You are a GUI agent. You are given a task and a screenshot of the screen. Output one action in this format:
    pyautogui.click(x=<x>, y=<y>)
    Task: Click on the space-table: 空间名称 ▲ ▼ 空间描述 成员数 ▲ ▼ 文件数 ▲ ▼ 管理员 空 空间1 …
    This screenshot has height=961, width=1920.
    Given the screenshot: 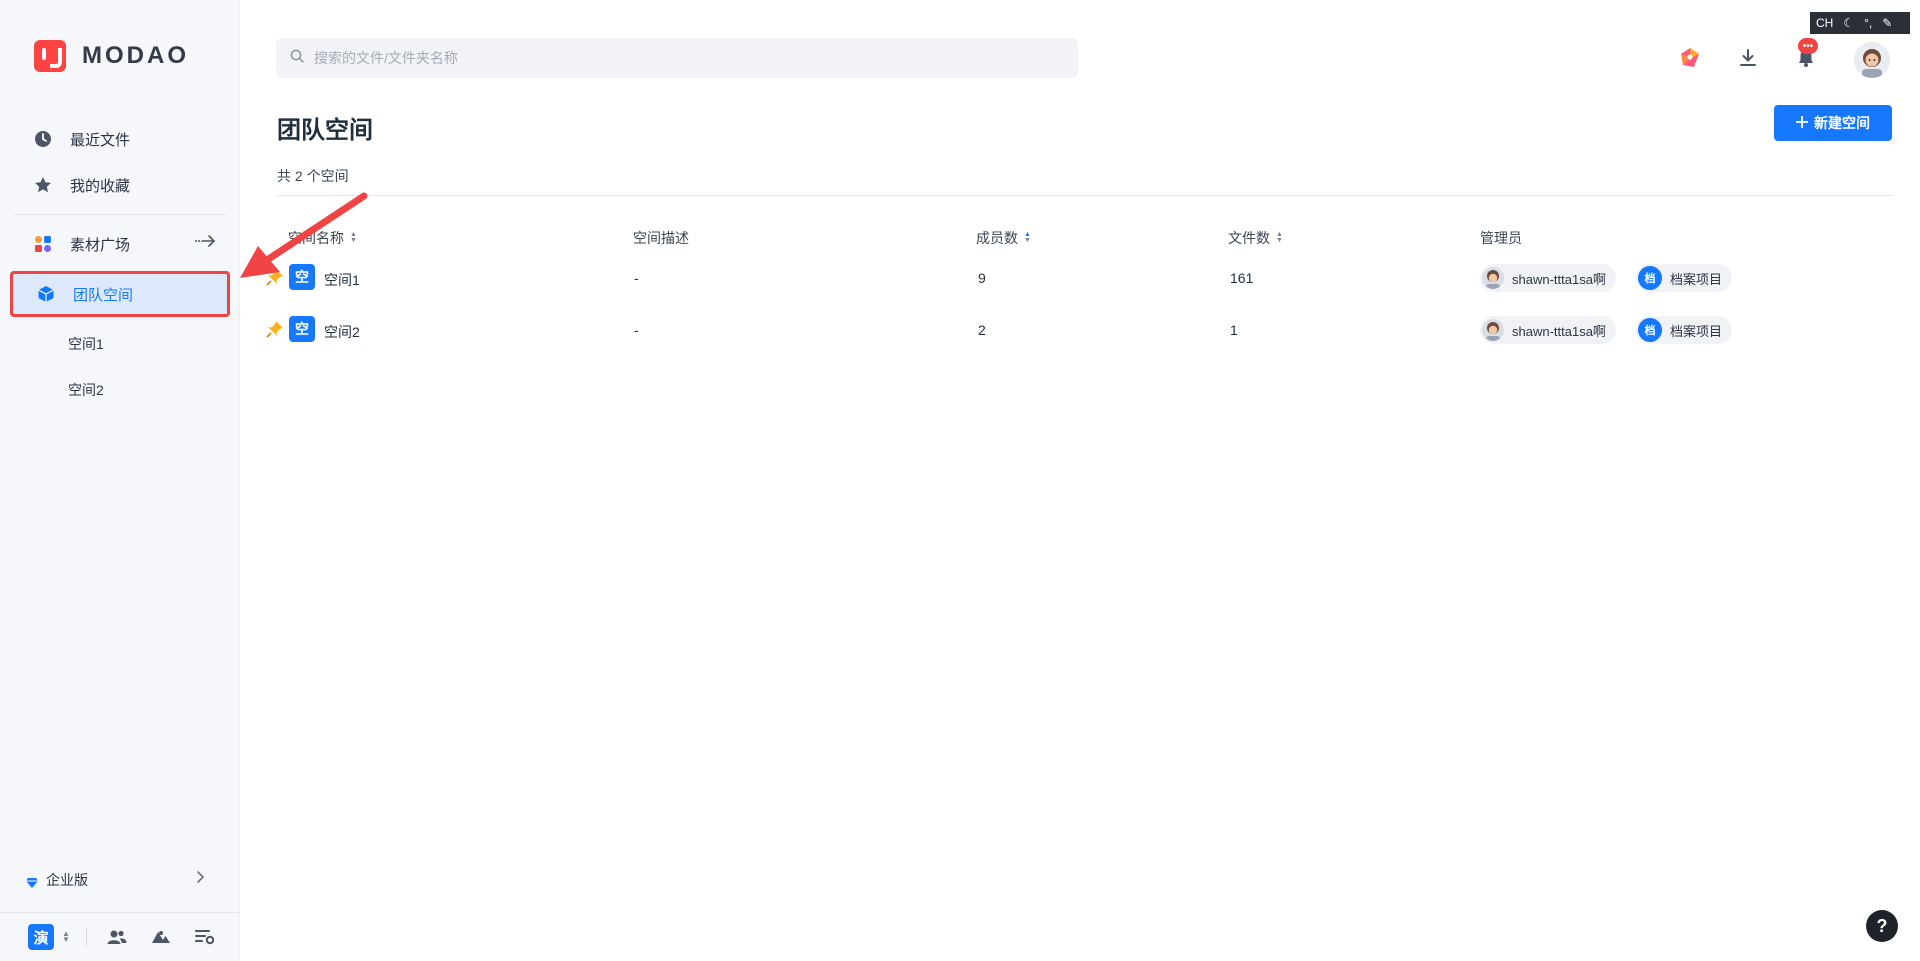 What is the action you would take?
    pyautogui.click(x=1079, y=290)
    